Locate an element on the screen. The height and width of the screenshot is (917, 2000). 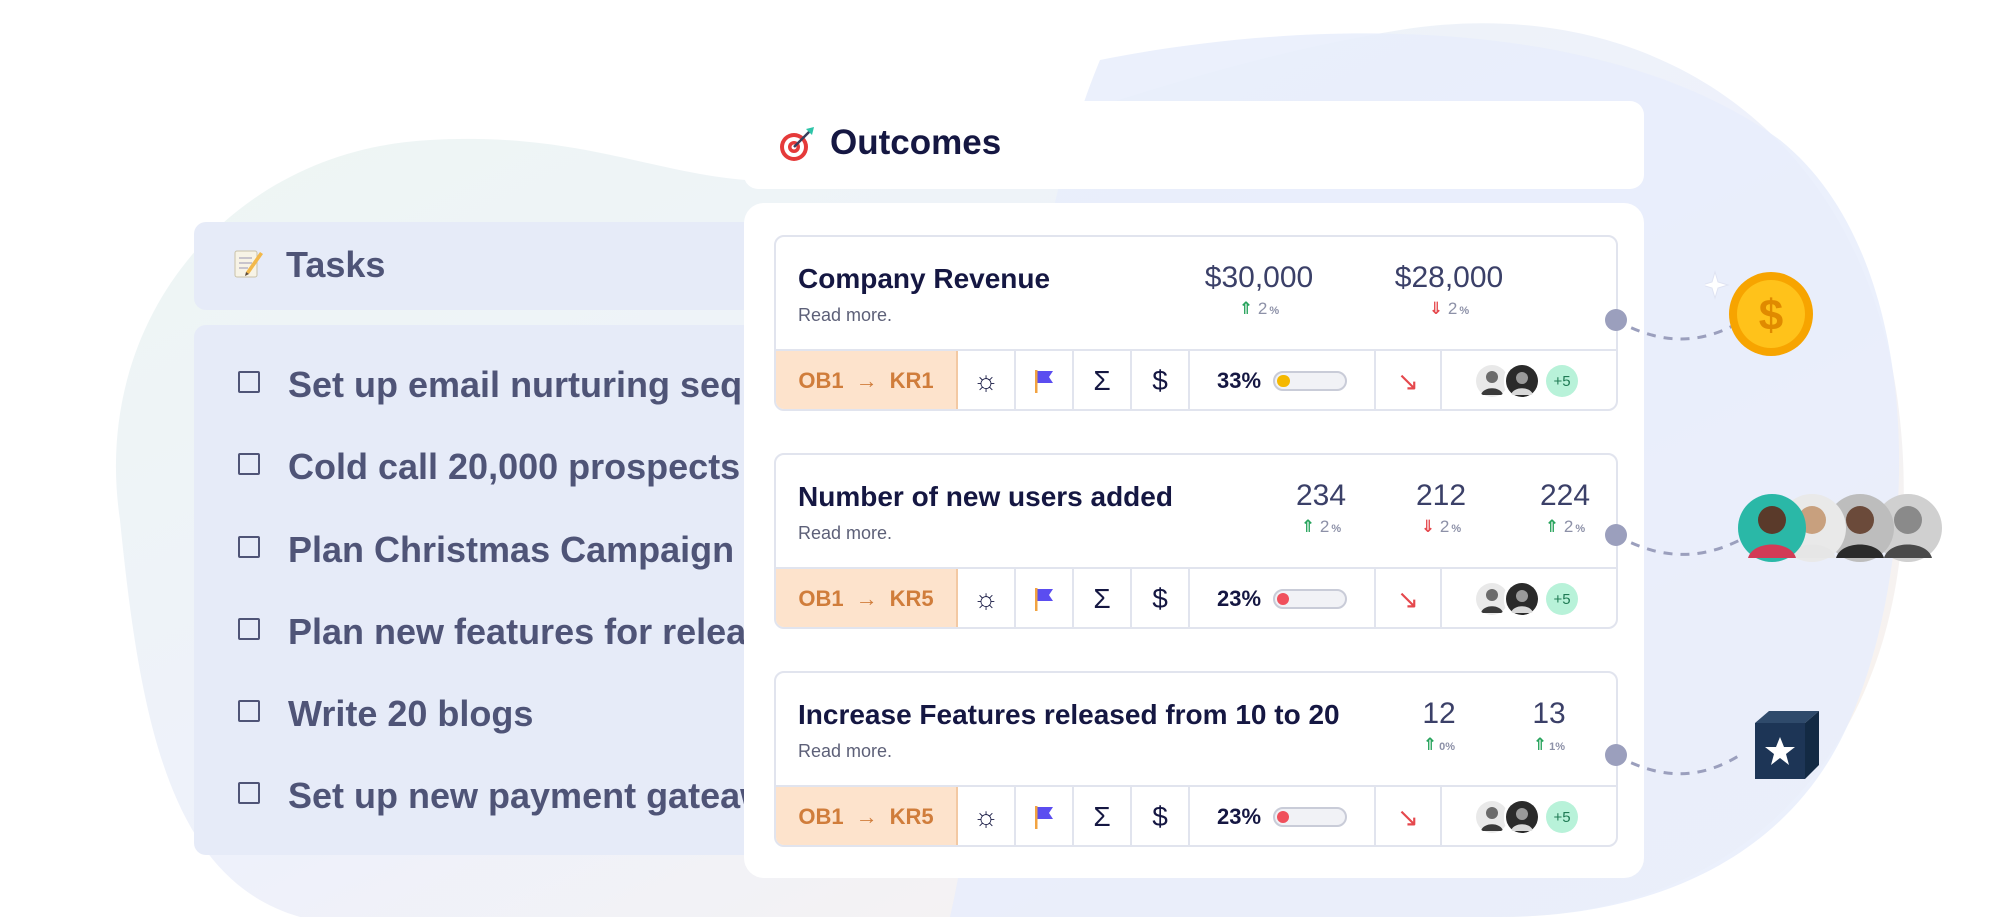
metric-value: 13 is located at coordinates (1549, 713).